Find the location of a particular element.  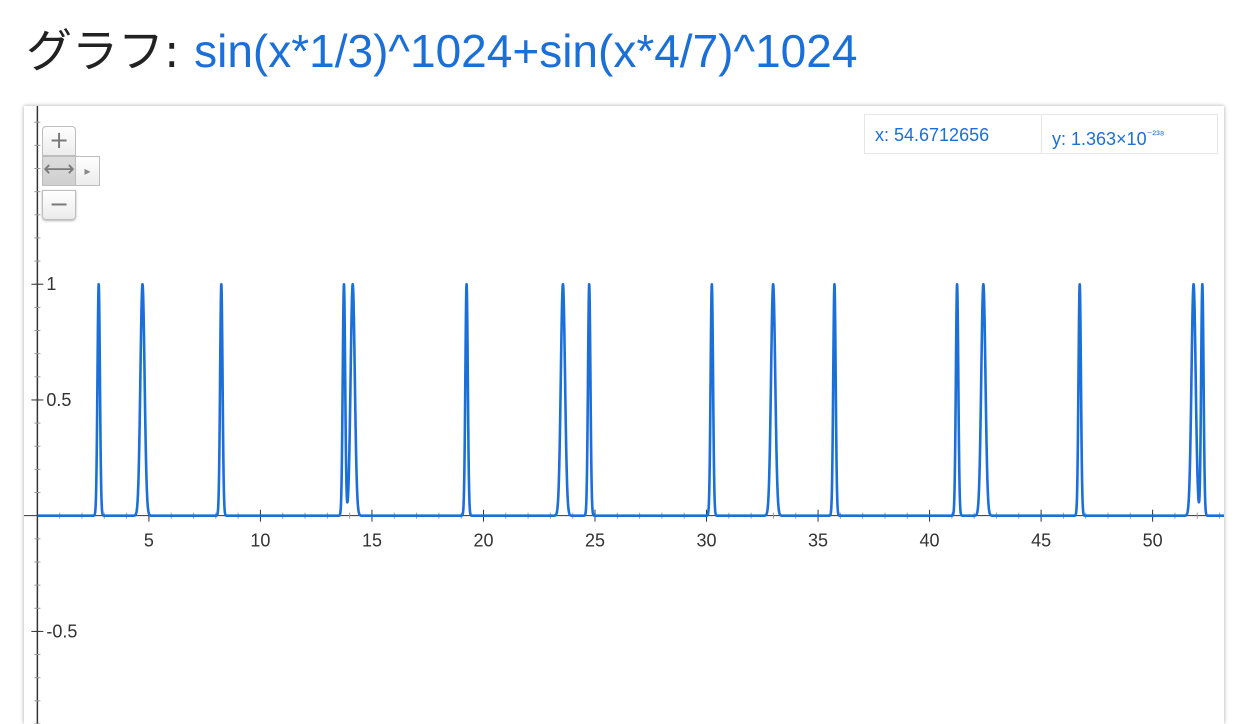

x-tick-label: 25 is located at coordinates (595, 541).